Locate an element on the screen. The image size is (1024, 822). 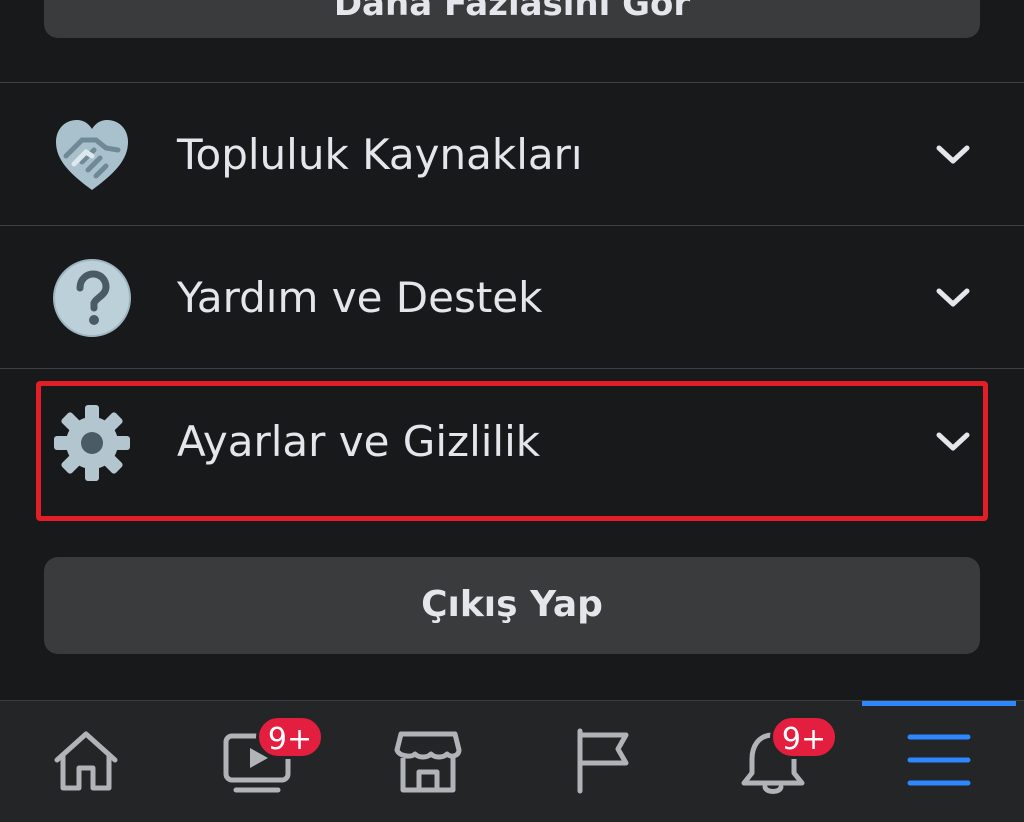
menu-item-label: Yardım ve Destek is located at coordinates (360, 297).